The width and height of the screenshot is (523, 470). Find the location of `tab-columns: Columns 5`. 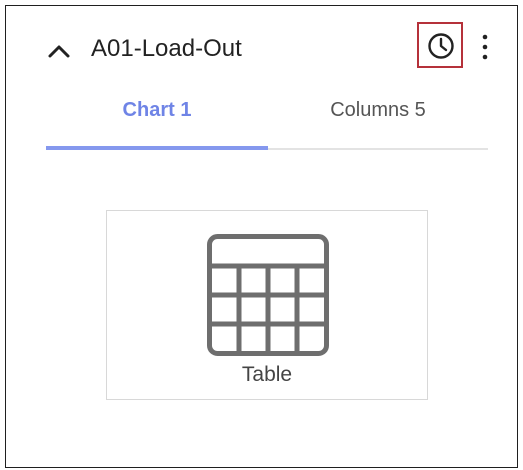

tab-columns: Columns 5 is located at coordinates (378, 118).